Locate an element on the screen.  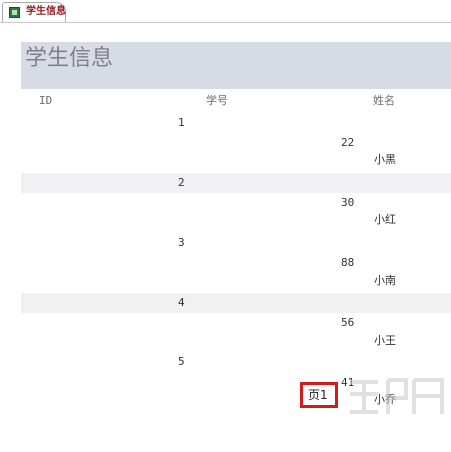
column-header-student-no: 学号 is located at coordinates (217, 100).